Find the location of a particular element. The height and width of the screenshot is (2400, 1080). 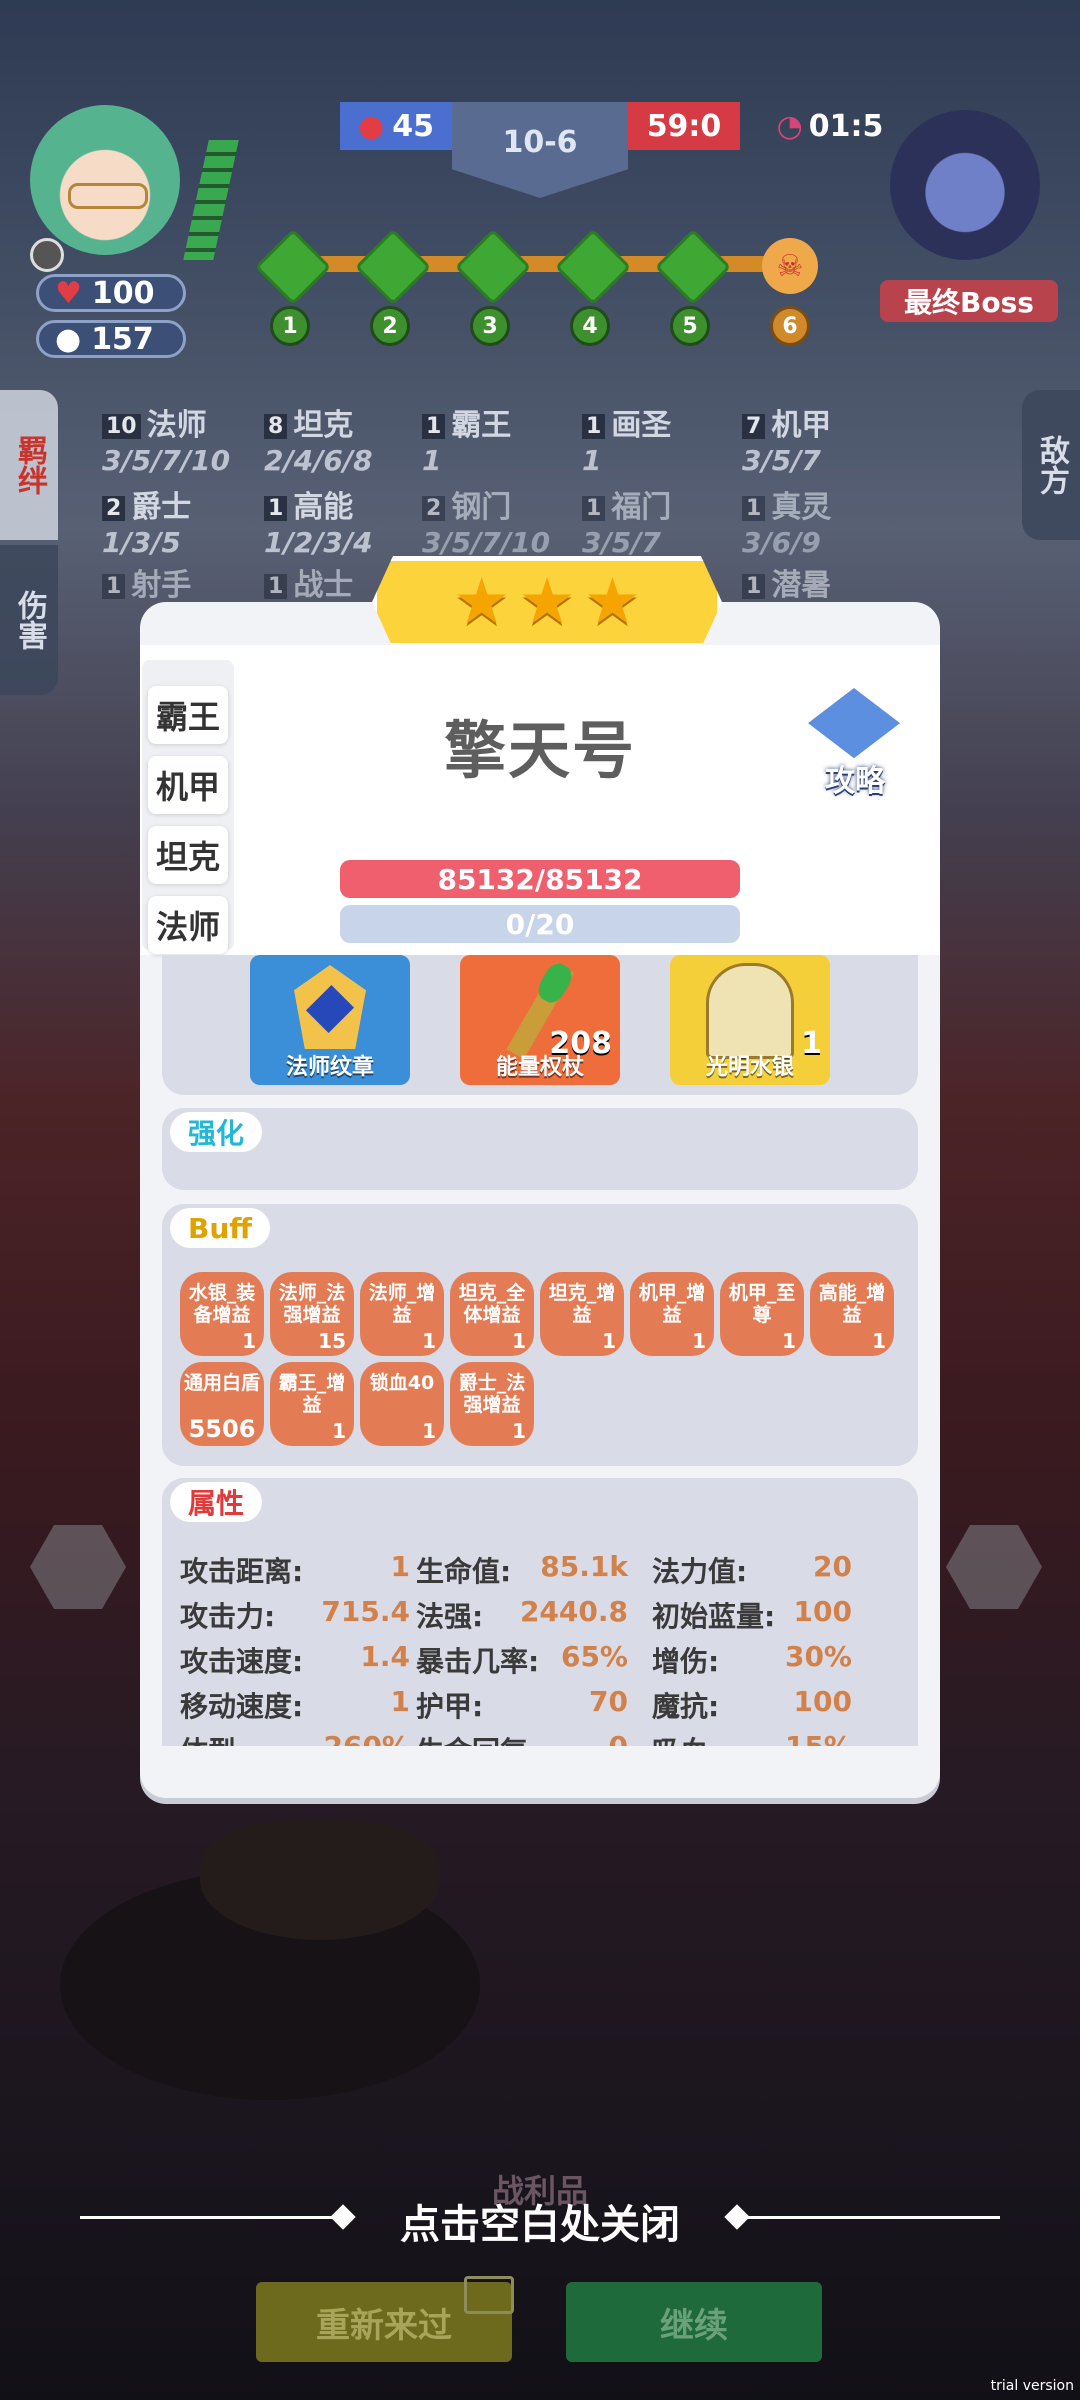

stage-node-label: 2 is located at coordinates (390, 326).